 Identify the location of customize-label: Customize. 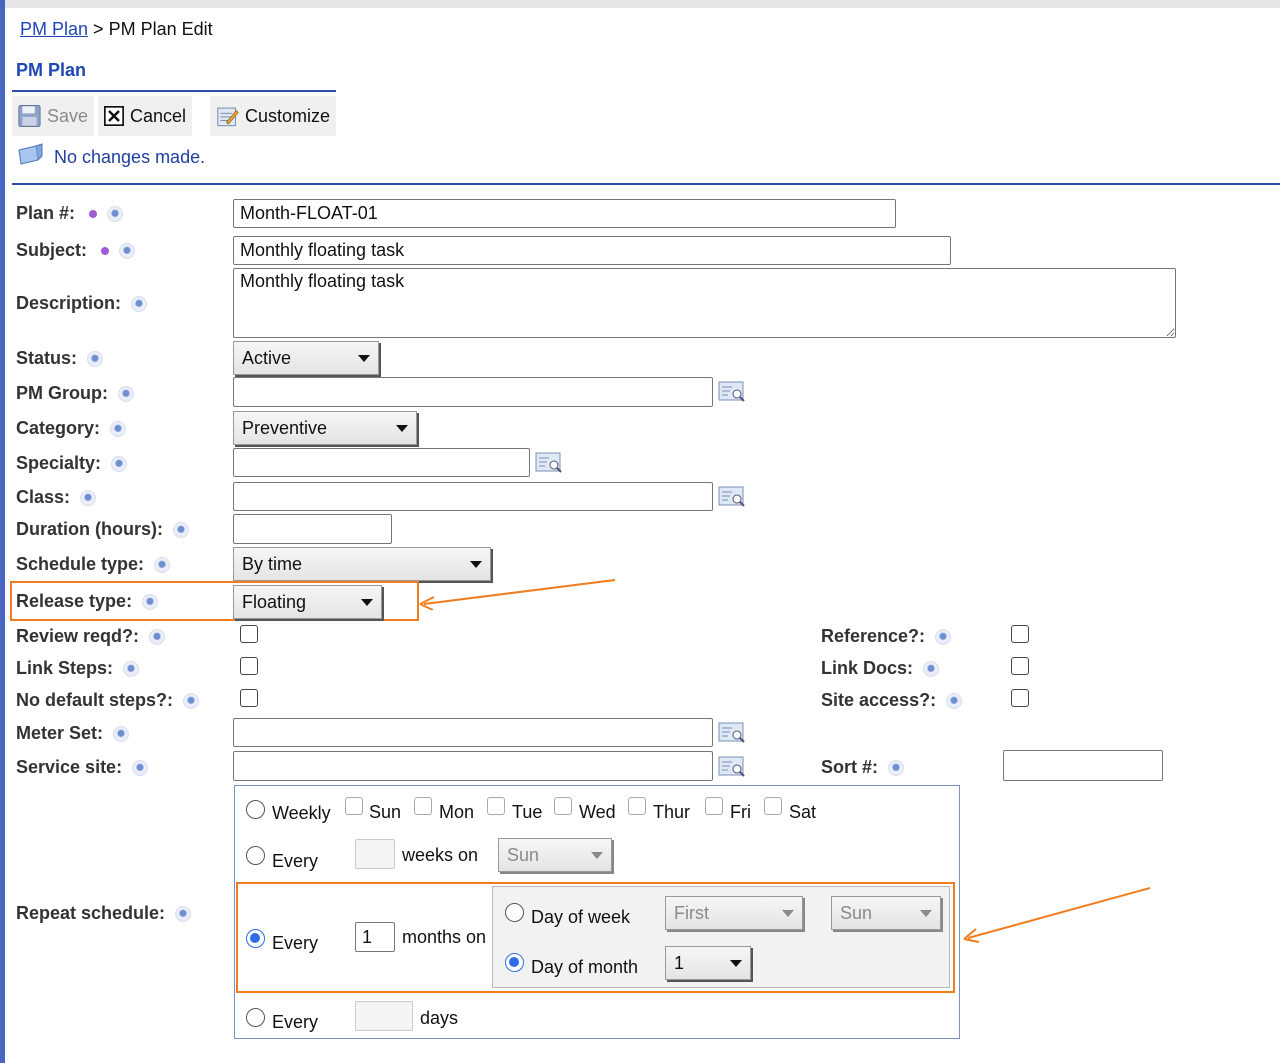
(287, 115).